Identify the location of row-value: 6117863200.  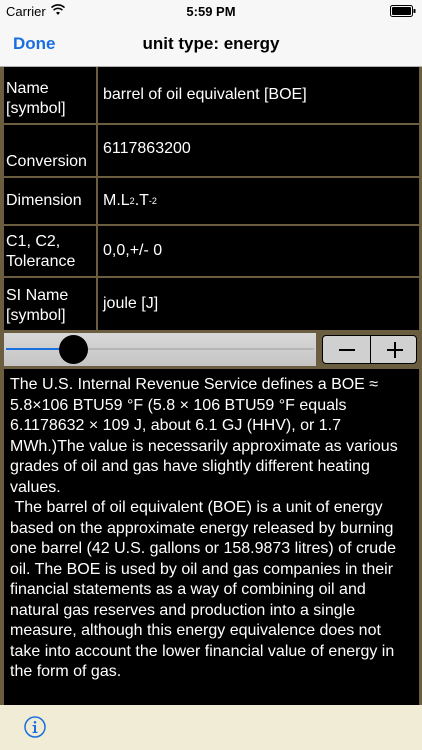
(258, 150).